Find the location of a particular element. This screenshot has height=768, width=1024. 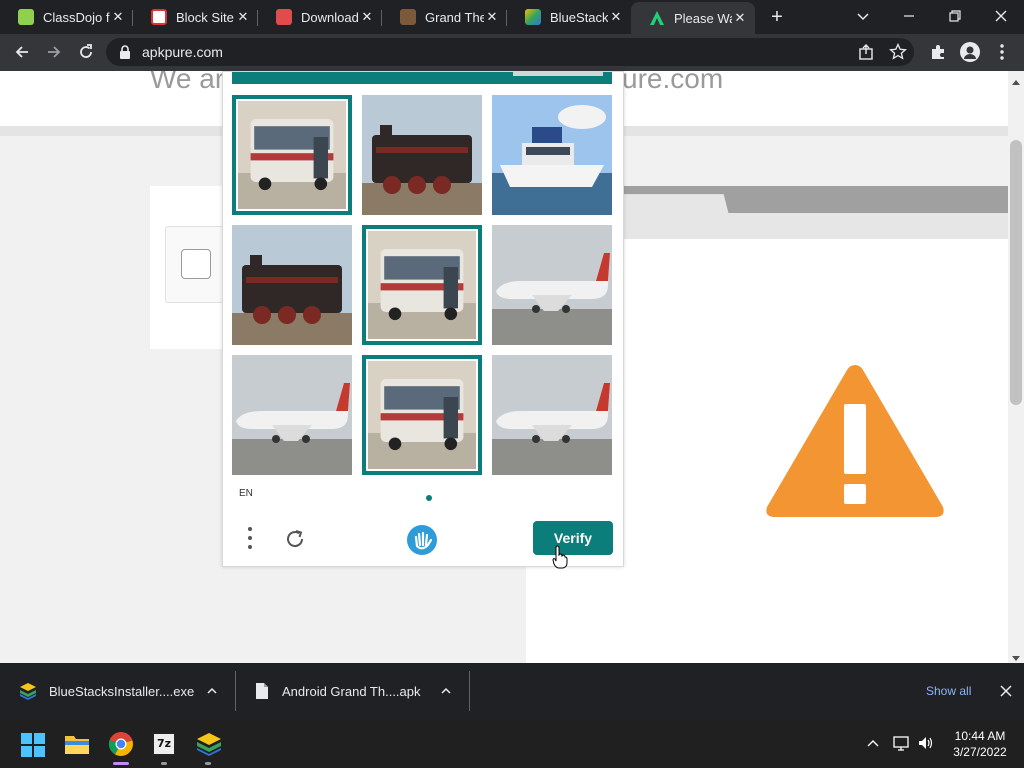

tab-block-site: Block Site P ✕ is located at coordinates (195, 17).